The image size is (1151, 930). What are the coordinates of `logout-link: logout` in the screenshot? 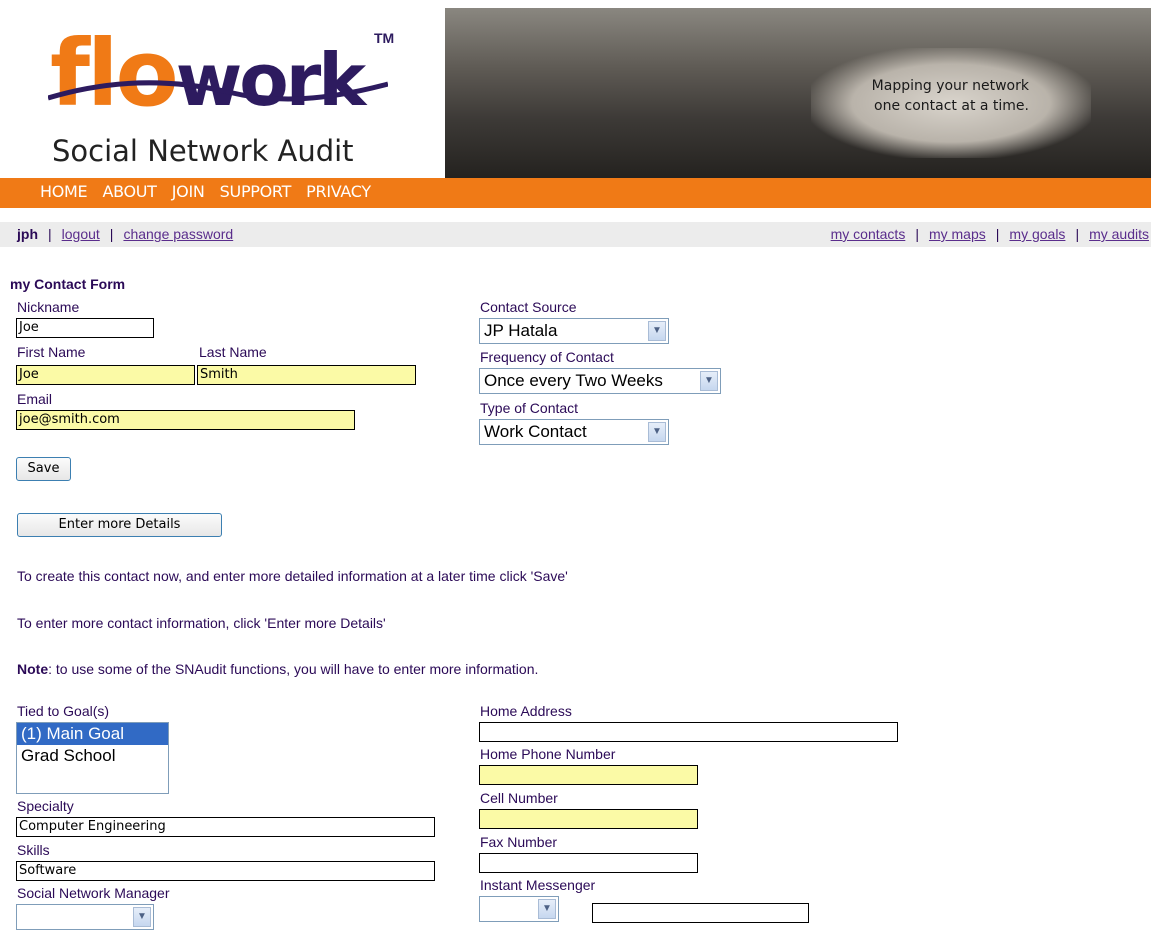 It's located at (81, 234).